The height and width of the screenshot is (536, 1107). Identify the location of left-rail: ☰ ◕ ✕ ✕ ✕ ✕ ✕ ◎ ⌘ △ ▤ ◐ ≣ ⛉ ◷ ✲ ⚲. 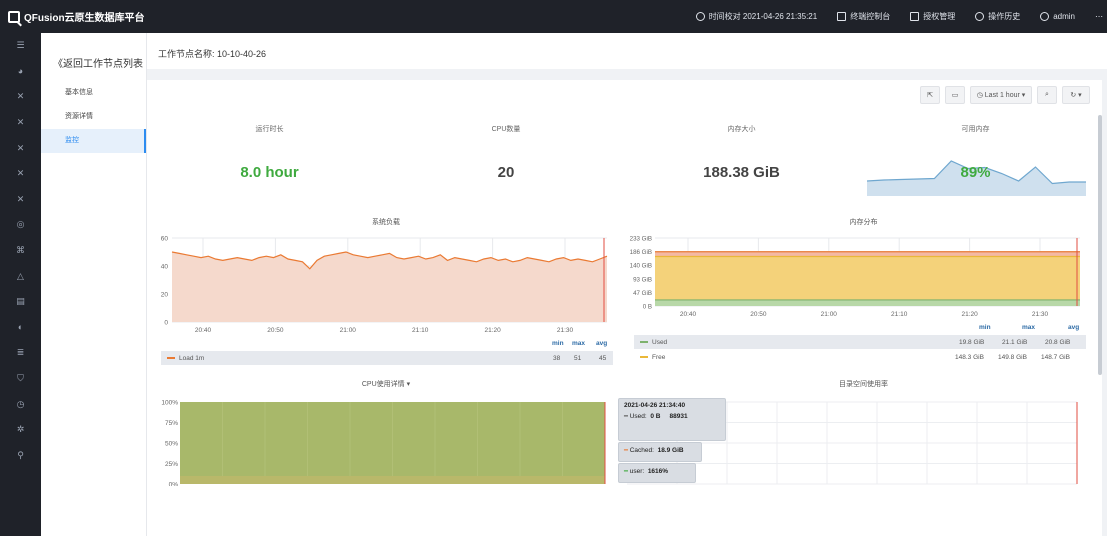
(20, 284).